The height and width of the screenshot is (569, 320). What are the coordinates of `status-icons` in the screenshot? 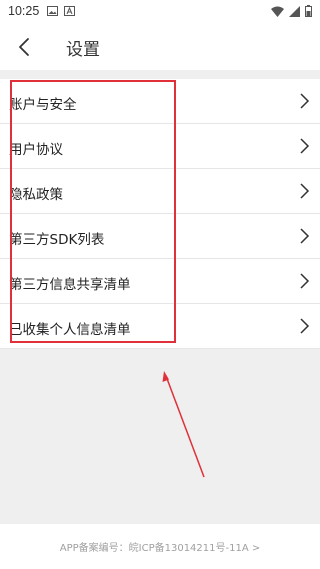 It's located at (291, 11).